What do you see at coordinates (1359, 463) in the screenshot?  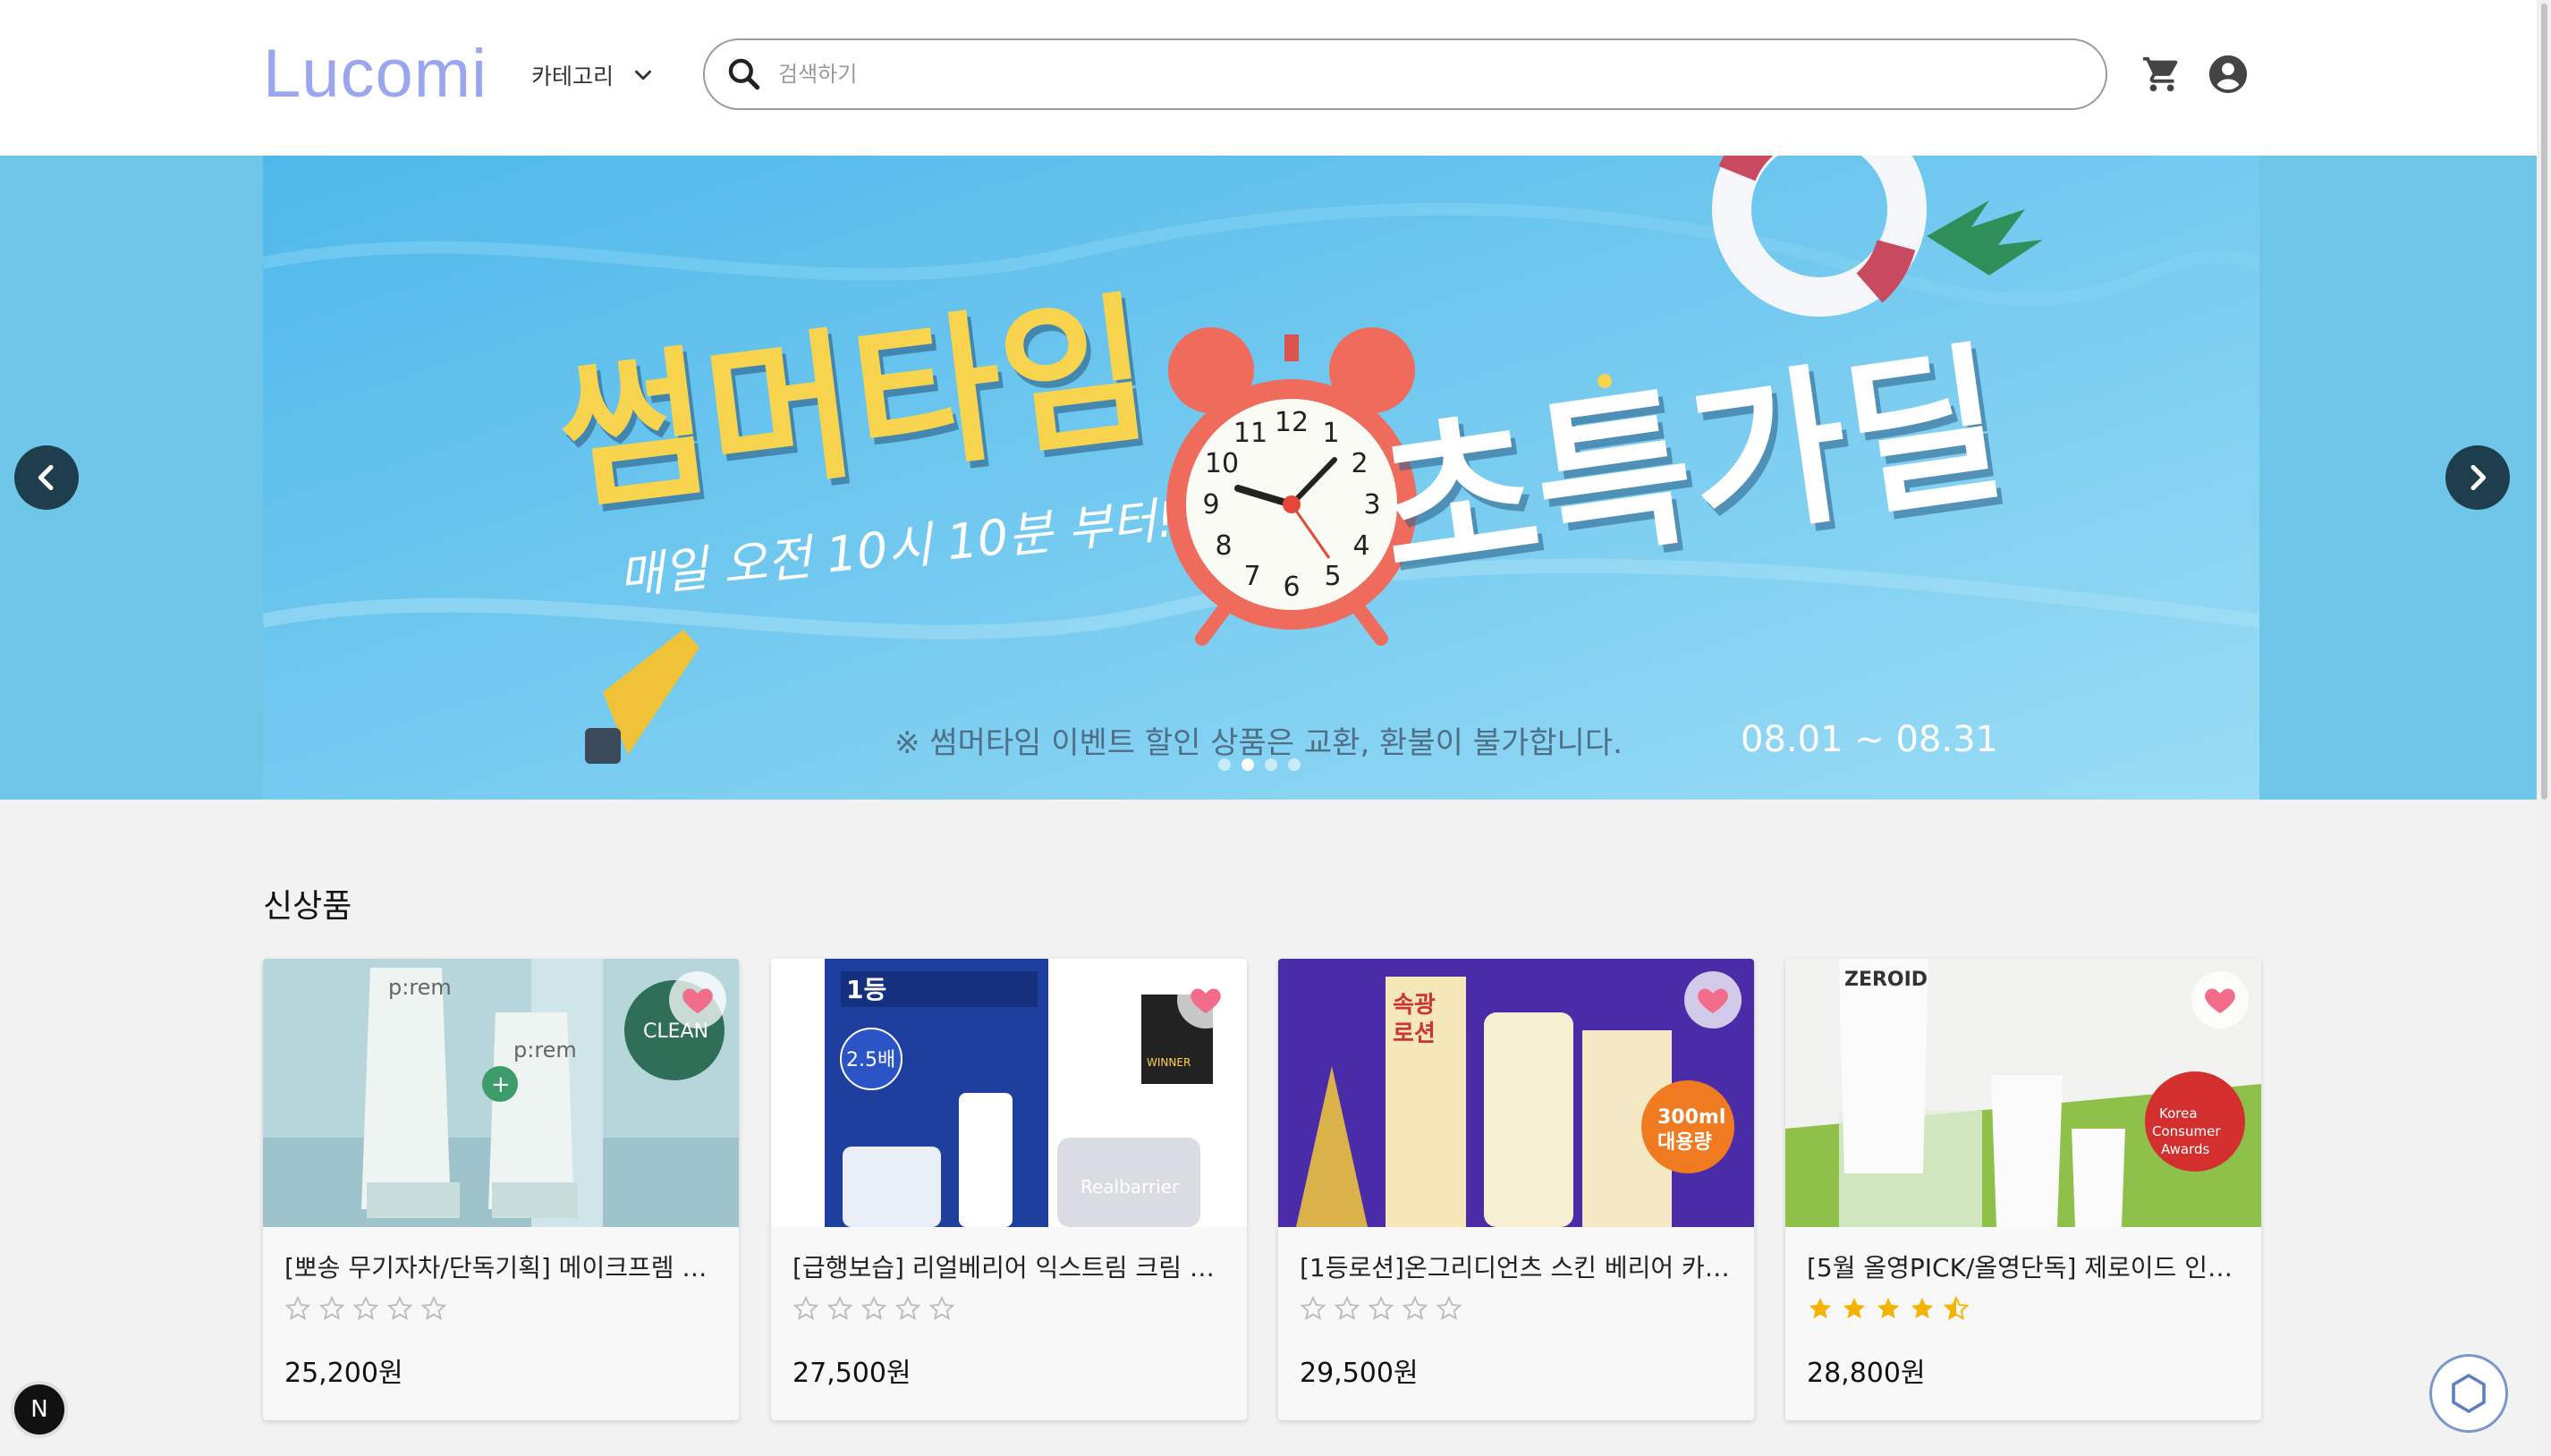 I see `svg-text: 2` at bounding box center [1359, 463].